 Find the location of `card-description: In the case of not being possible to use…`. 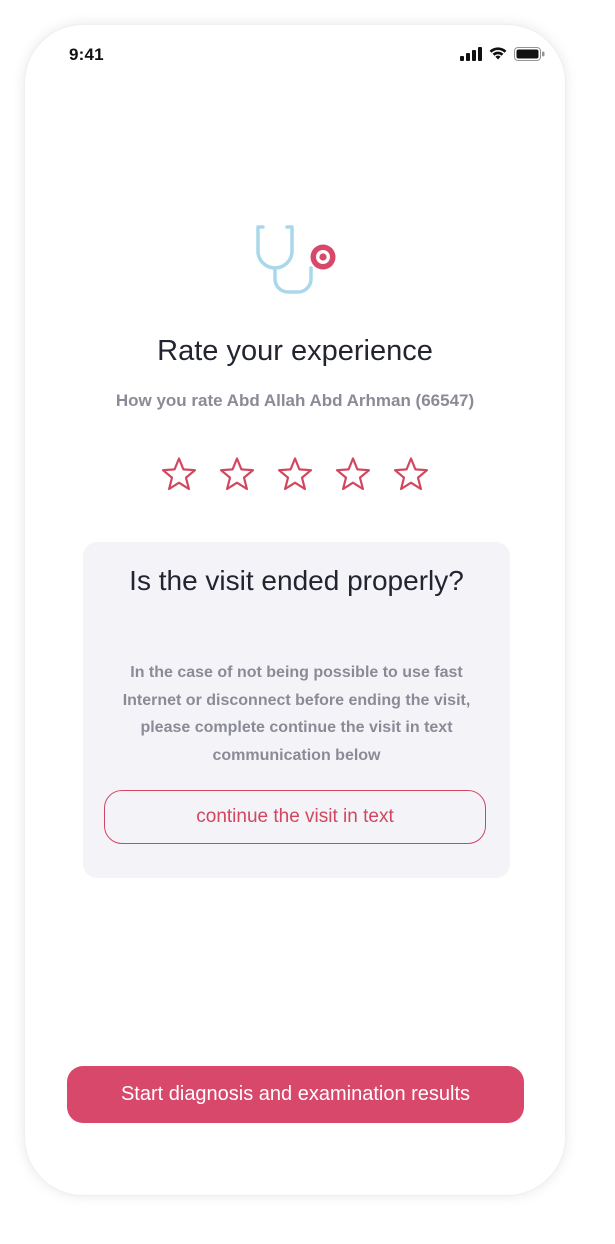

card-description: In the case of not being possible to use… is located at coordinates (296, 714).